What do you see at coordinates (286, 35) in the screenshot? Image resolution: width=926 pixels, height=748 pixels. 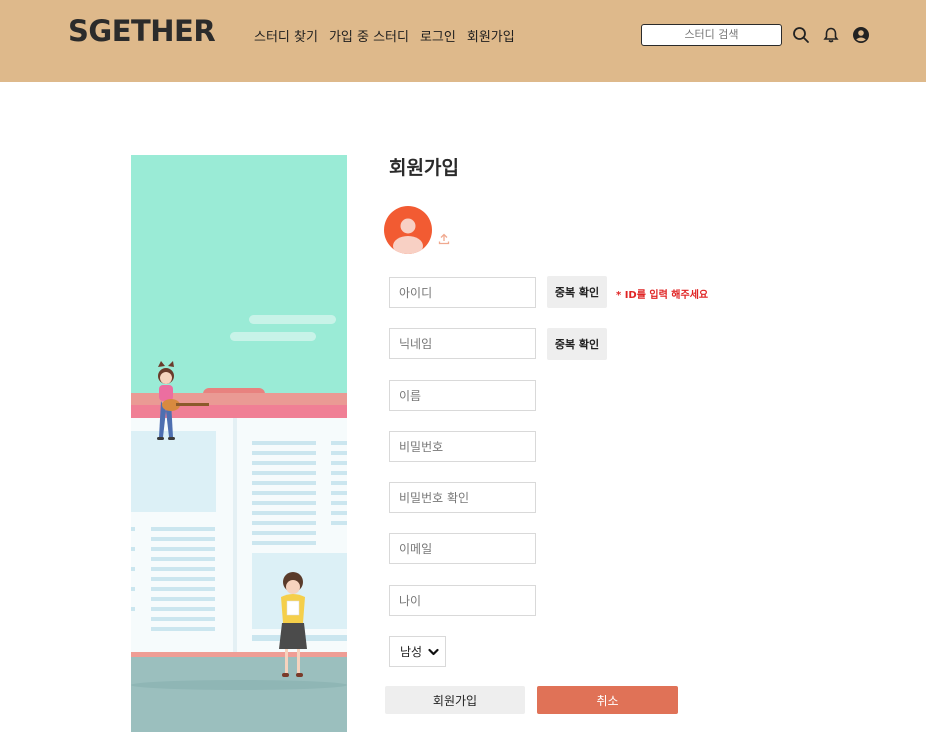 I see `nav-find-study: 스터디 찾기` at bounding box center [286, 35].